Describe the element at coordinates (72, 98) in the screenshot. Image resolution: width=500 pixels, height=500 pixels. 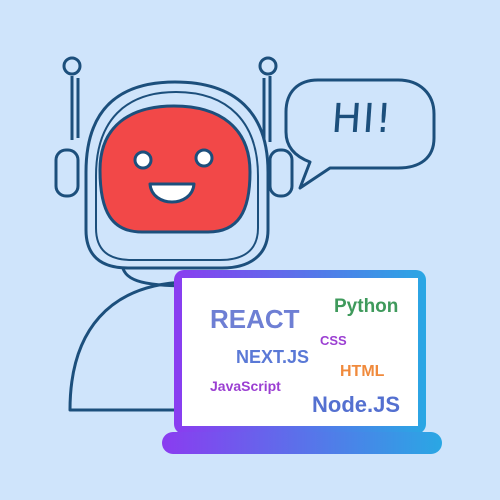
I see `left-antenna` at that location.